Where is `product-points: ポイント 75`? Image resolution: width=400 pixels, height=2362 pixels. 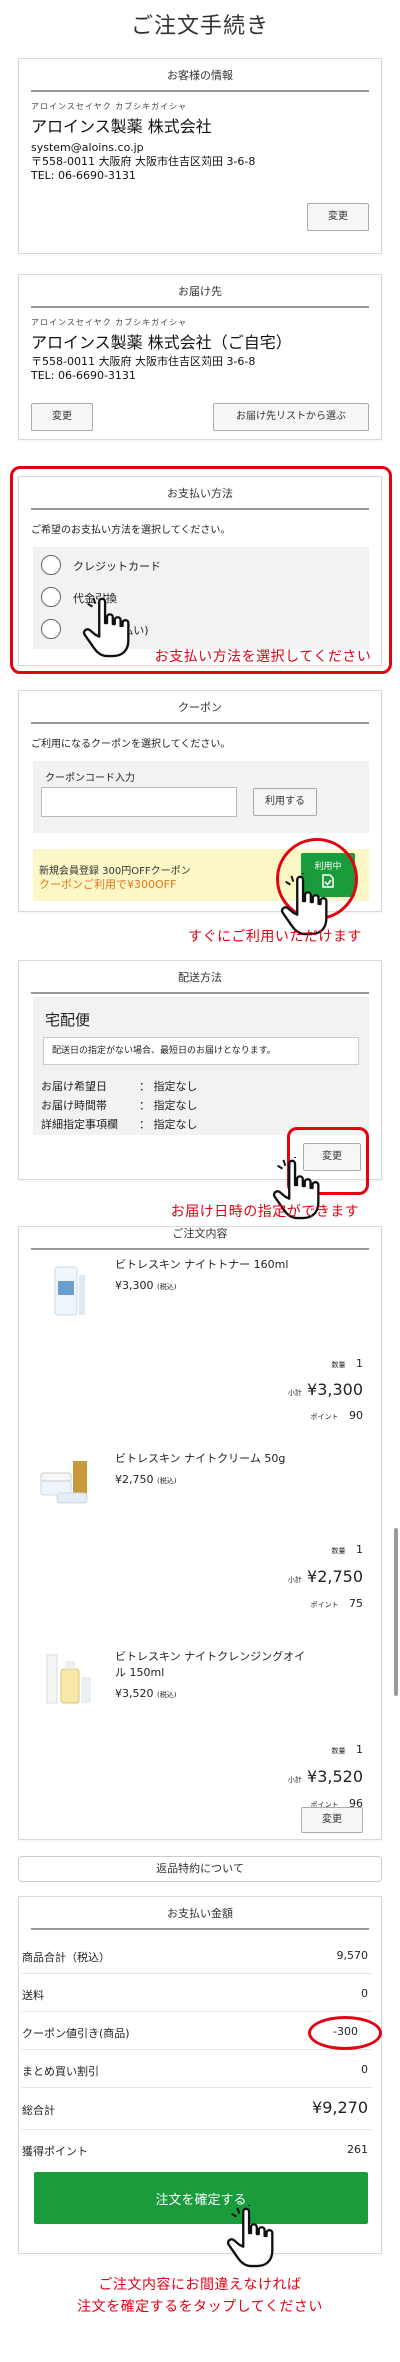
product-points: ポイント 75 is located at coordinates (337, 1603).